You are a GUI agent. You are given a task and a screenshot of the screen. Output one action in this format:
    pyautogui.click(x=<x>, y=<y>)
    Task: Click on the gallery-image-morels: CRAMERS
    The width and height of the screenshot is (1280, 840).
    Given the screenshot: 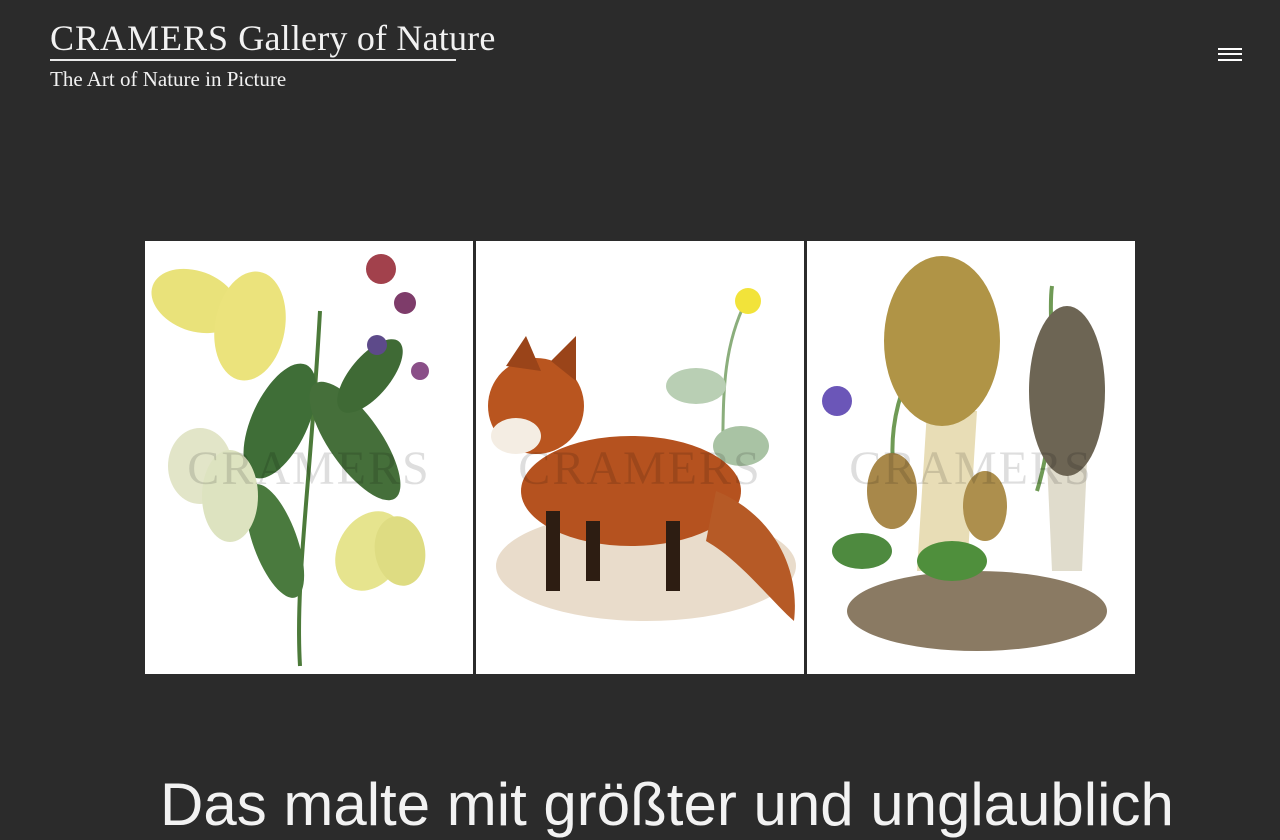 What is the action you would take?
    pyautogui.click(x=971, y=457)
    